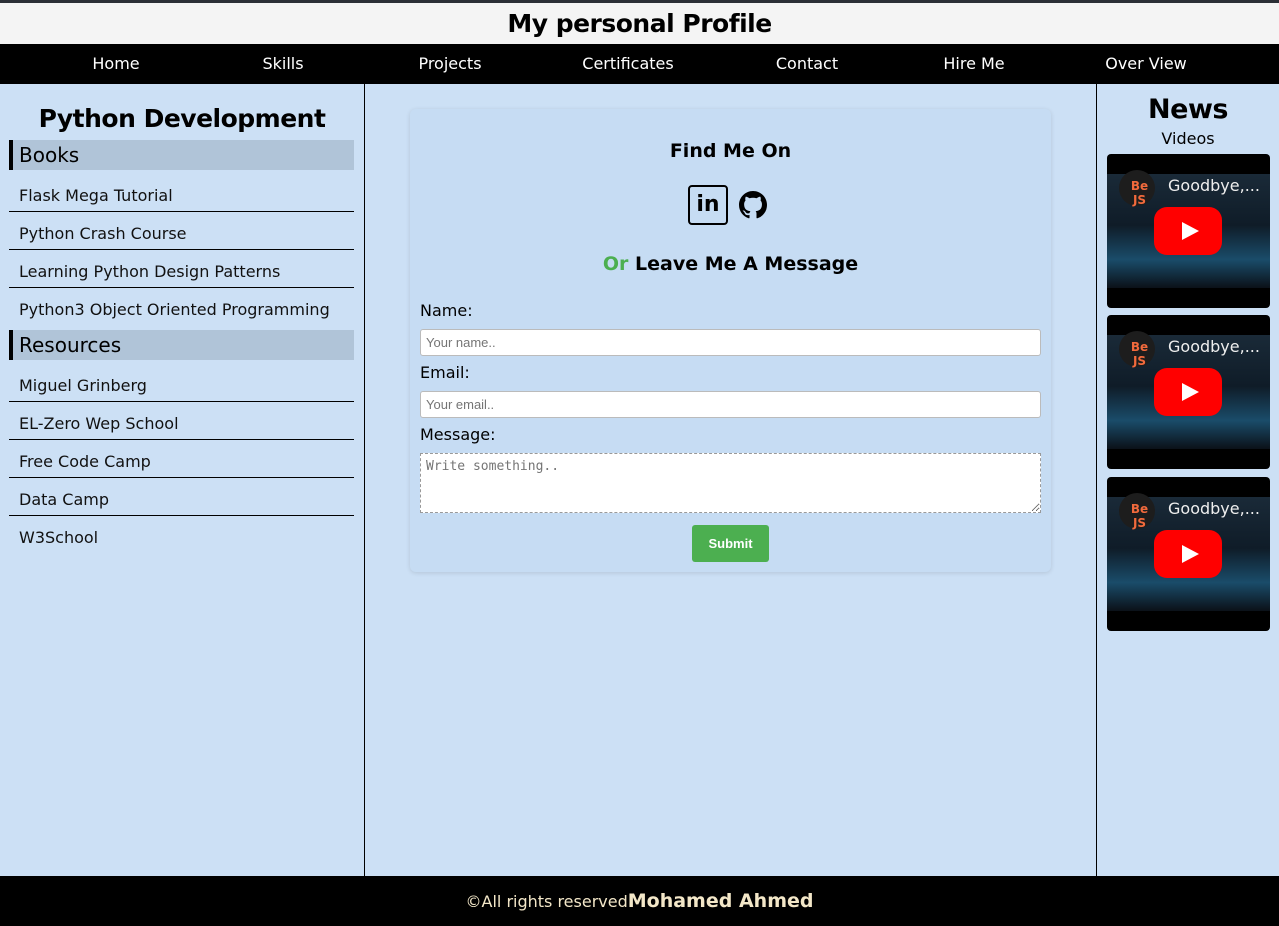 This screenshot has height=926, width=1279. Describe the element at coordinates (1146, 64) in the screenshot. I see `nav-overview-link: Over View` at that location.